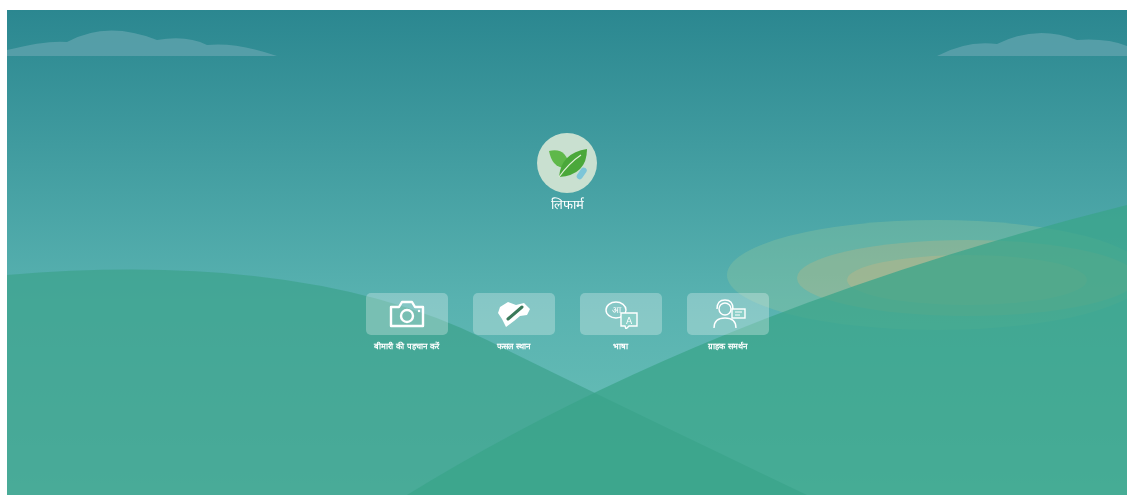 Image resolution: width=1127 pixels, height=495 pixels. I want to click on menu-label: बीमारी की पहचान करें, so click(406, 345).